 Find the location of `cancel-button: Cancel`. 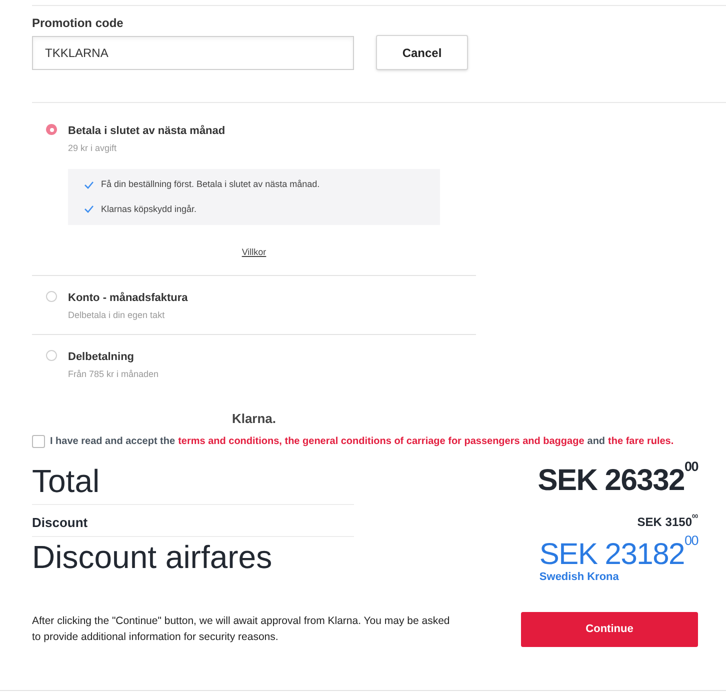

cancel-button: Cancel is located at coordinates (422, 52).